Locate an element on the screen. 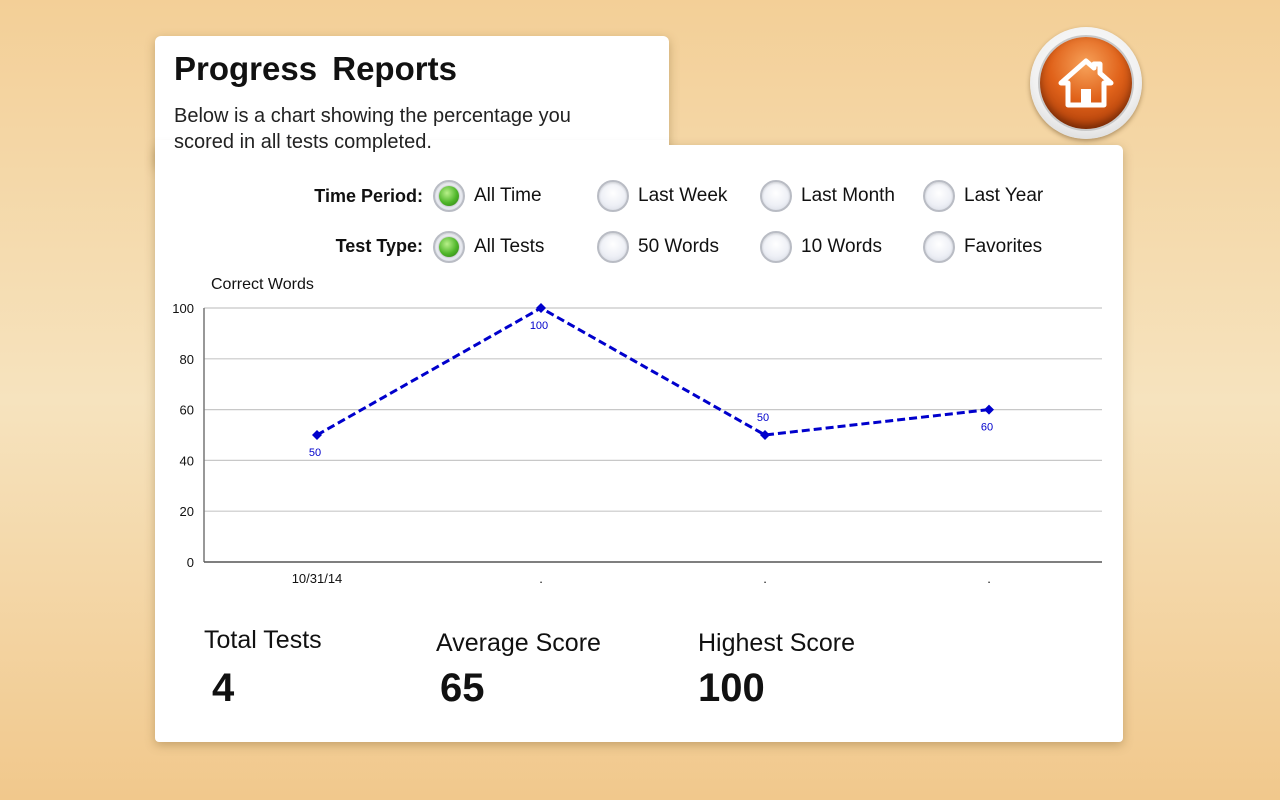 This screenshot has width=1280, height=800. total-tests-value: 4 is located at coordinates (223, 688).